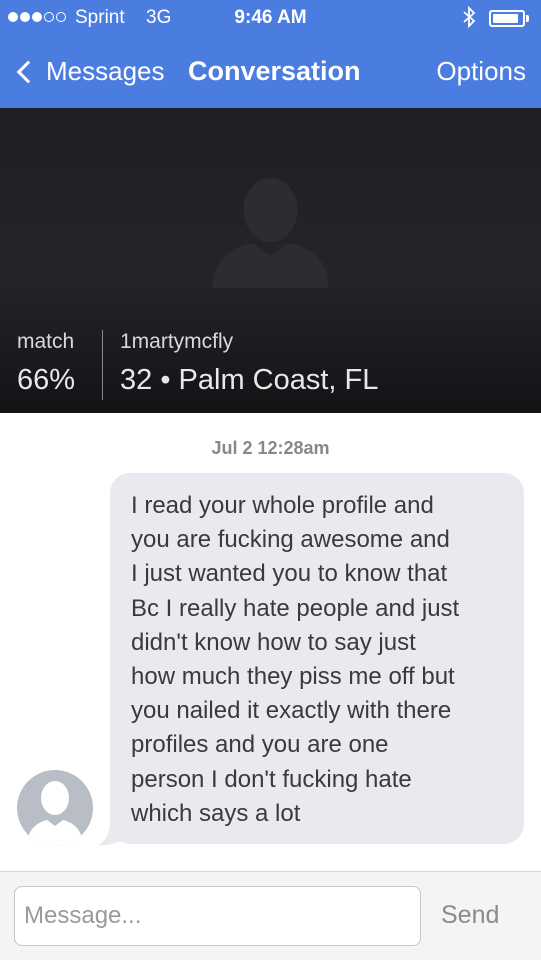 The height and width of the screenshot is (960, 541). I want to click on status-bar: Sprint 3G 9:46 AM, so click(270, 18).